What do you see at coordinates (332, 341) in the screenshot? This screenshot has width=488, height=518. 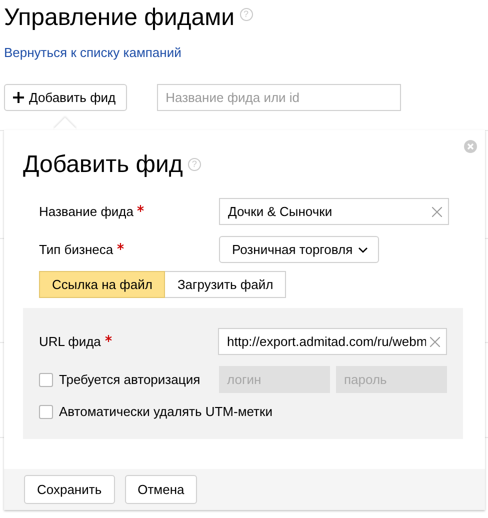 I see `url-field: http://export.admitad.com/ru/webm` at bounding box center [332, 341].